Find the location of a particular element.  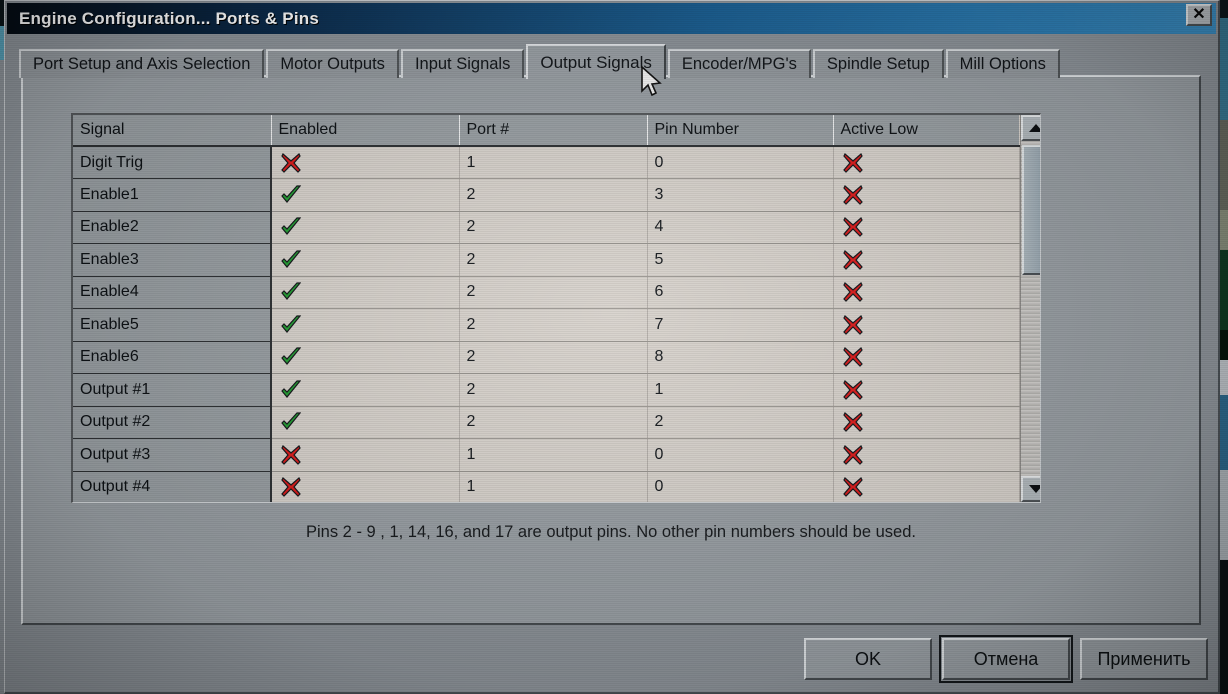

tab-motor-outputs: Motor Outputs is located at coordinates (332, 63).